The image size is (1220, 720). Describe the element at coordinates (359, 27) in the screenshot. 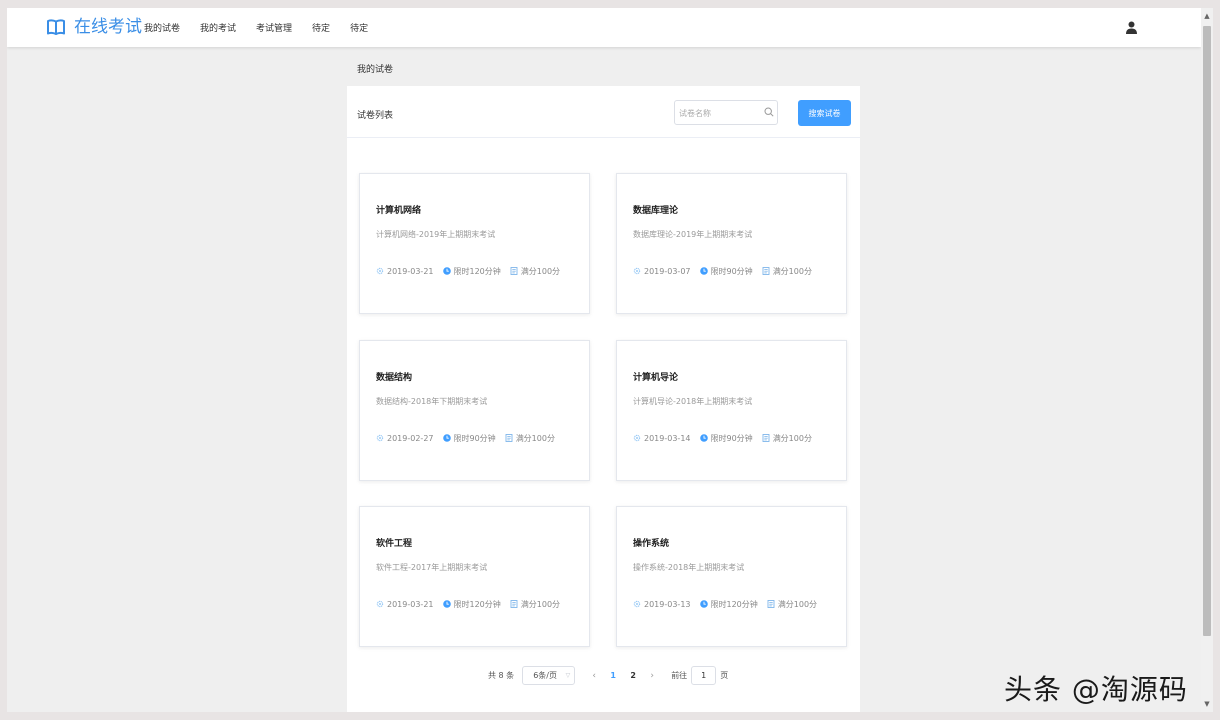

I see `nav-pending-2: 待定` at that location.